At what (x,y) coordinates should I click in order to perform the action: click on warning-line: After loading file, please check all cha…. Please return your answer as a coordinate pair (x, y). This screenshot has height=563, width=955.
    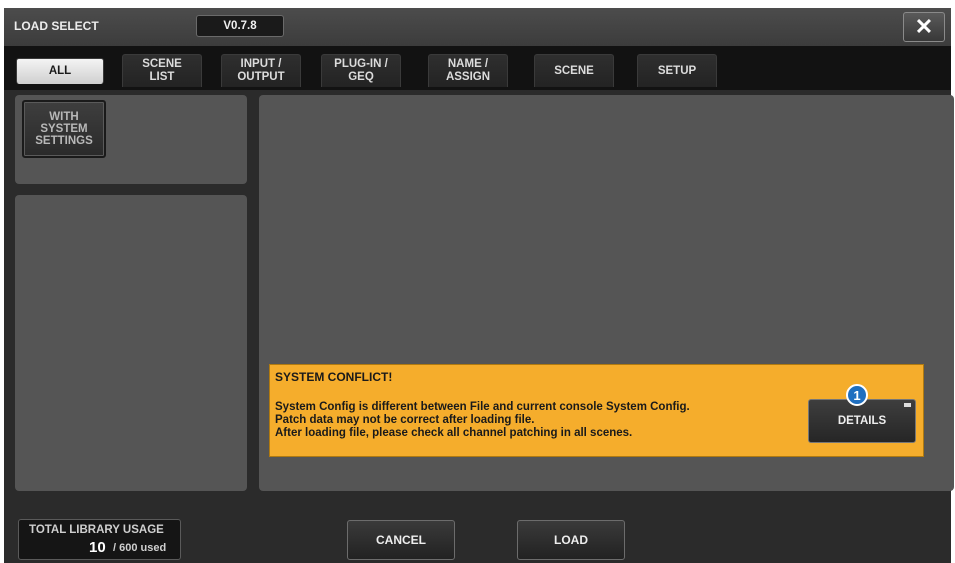
    Looking at the image, I should click on (454, 433).